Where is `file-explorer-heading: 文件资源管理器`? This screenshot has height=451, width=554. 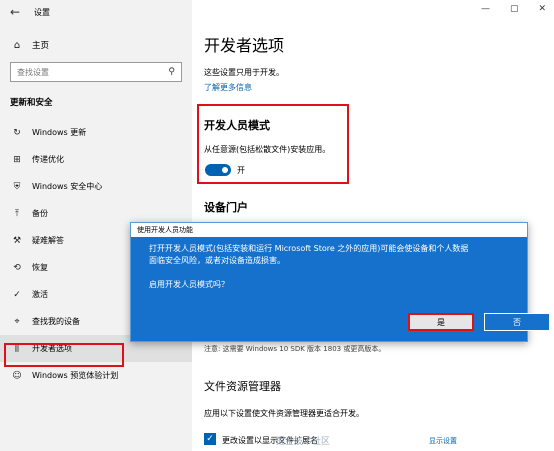 file-explorer-heading: 文件资源管理器 is located at coordinates (242, 386).